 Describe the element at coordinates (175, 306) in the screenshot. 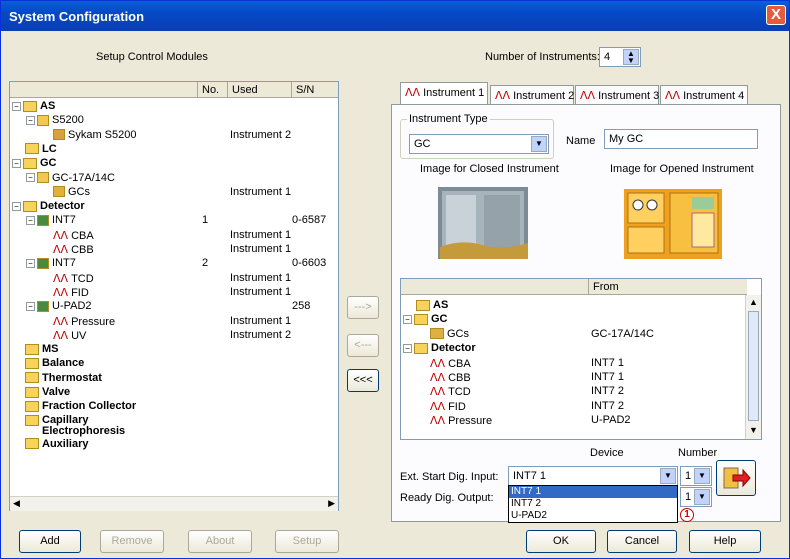

I see `tree-row: − U-PAD2 258` at that location.